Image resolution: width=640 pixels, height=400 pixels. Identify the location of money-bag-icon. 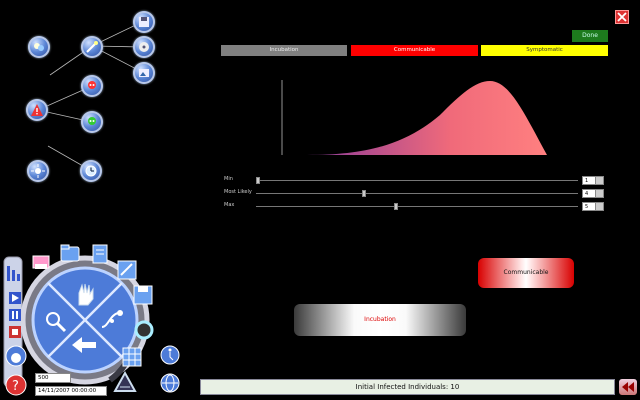
(16, 356).